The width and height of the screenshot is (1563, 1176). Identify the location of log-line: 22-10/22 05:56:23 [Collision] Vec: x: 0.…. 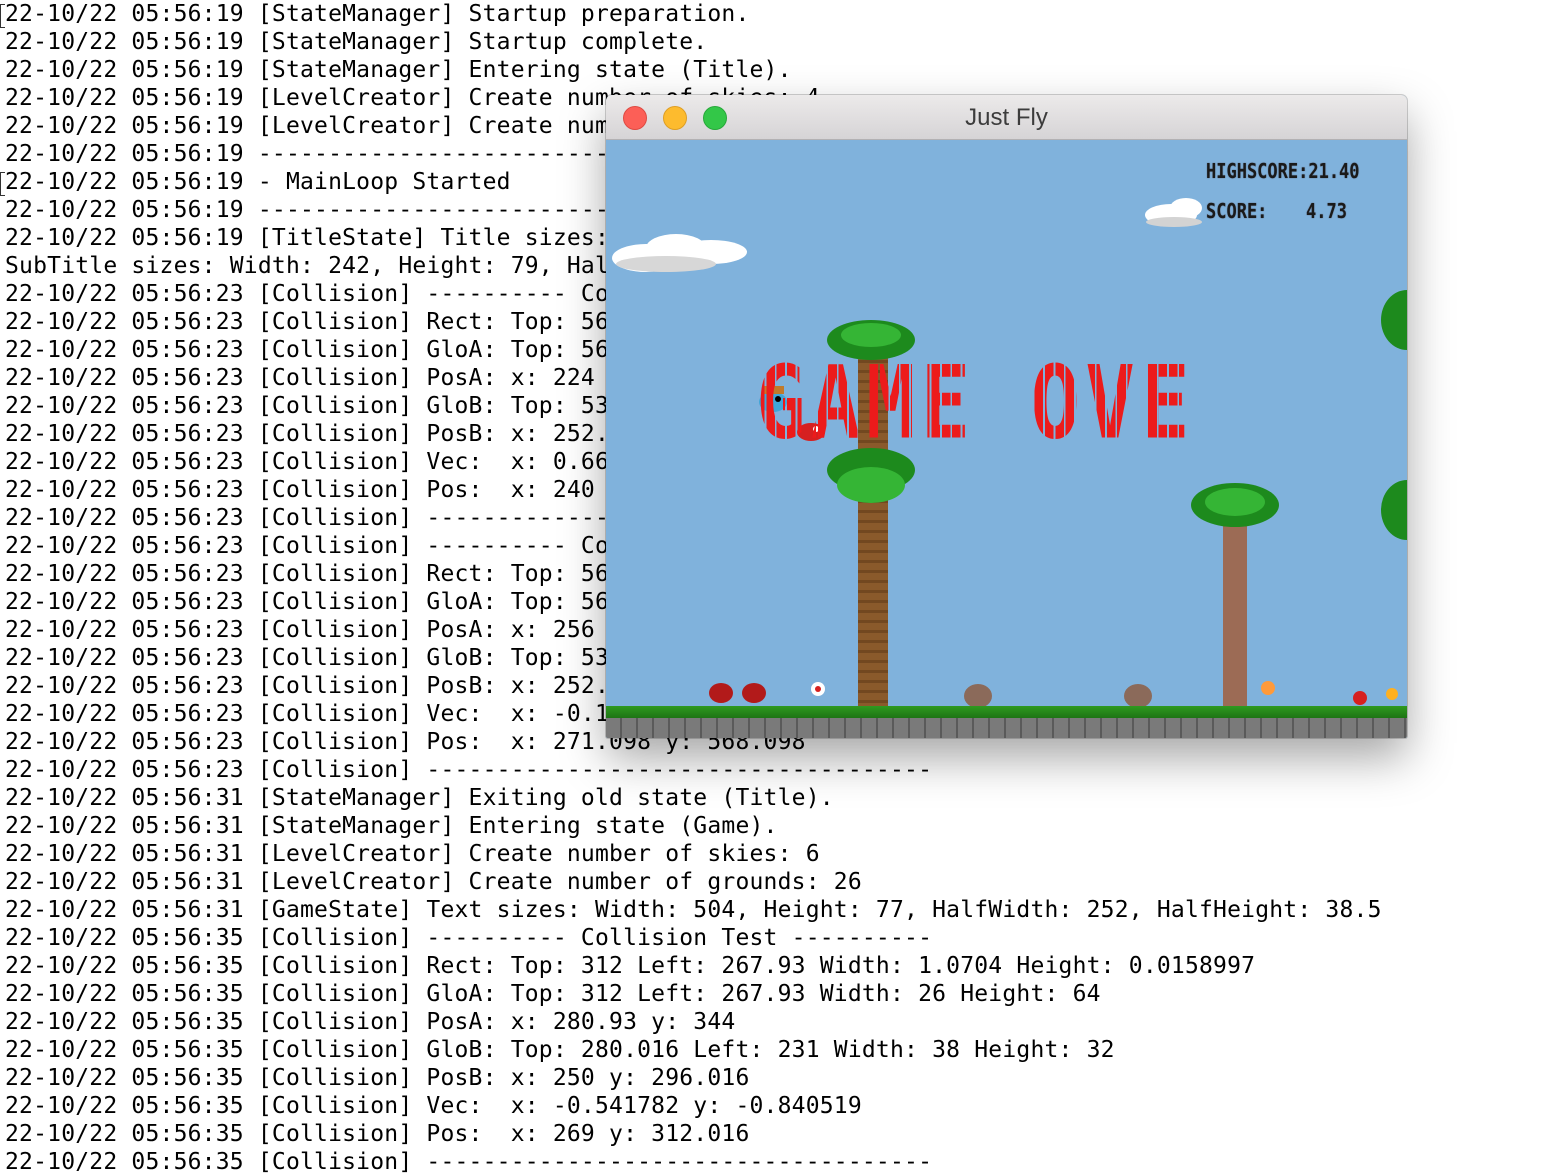
(307, 462).